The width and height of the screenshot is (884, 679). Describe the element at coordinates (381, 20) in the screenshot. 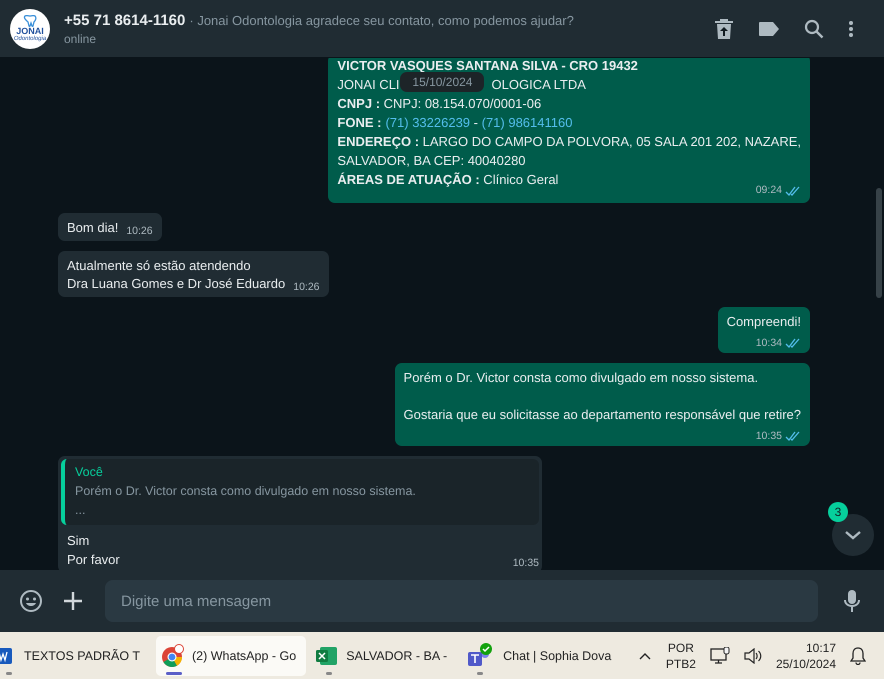

I see `contact-about: · Jonai Odontologia agradece seu contato, como podemos ajudar?` at that location.